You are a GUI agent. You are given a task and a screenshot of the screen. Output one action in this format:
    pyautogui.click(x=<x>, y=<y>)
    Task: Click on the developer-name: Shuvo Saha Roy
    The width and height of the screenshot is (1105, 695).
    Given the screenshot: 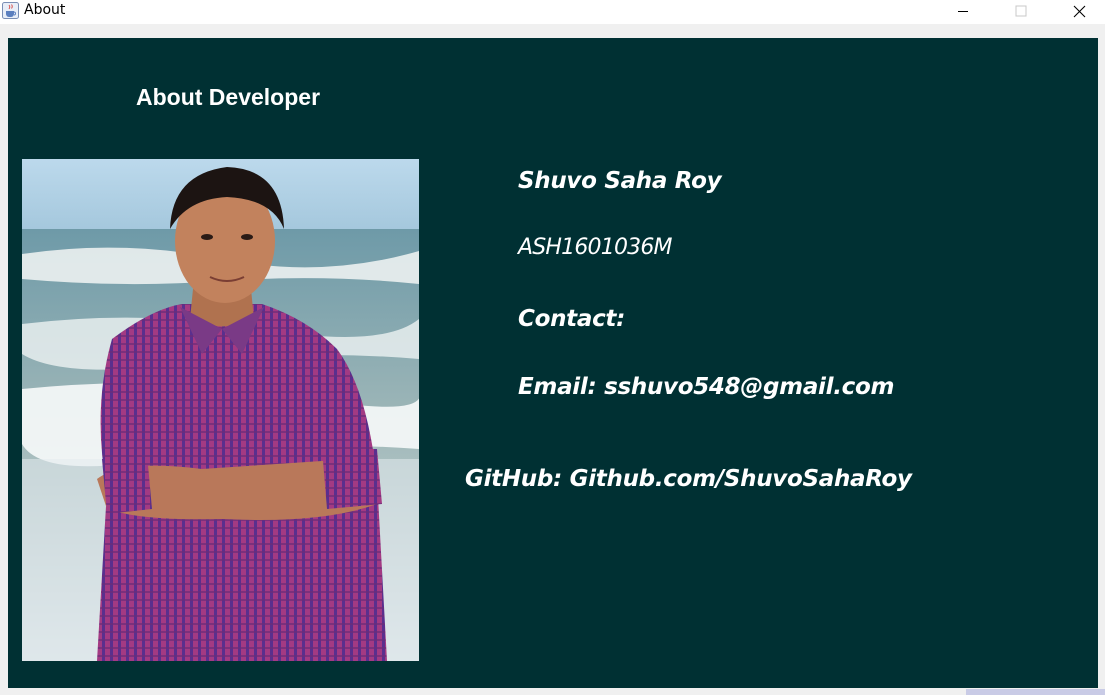 What is the action you would take?
    pyautogui.click(x=620, y=181)
    